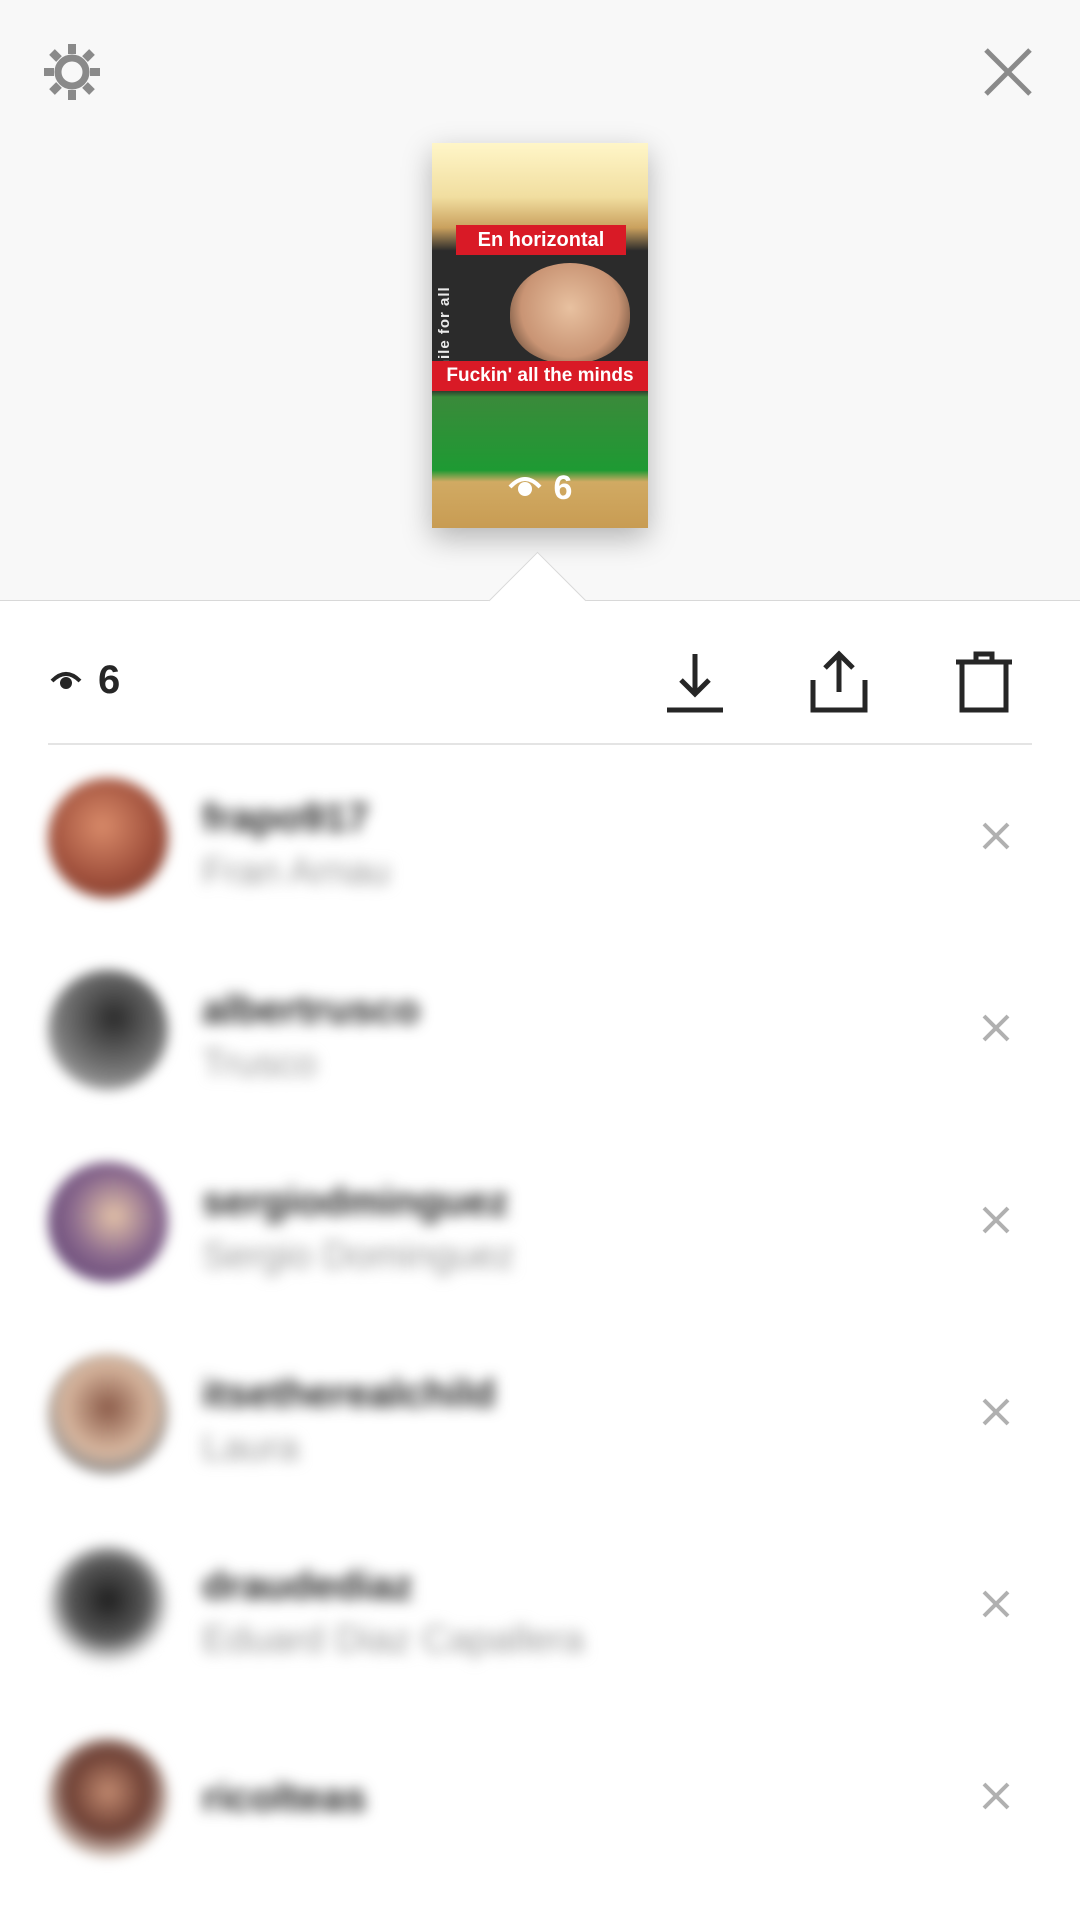  Describe the element at coordinates (563, 487) in the screenshot. I see `story-view-count-value: 6` at that location.